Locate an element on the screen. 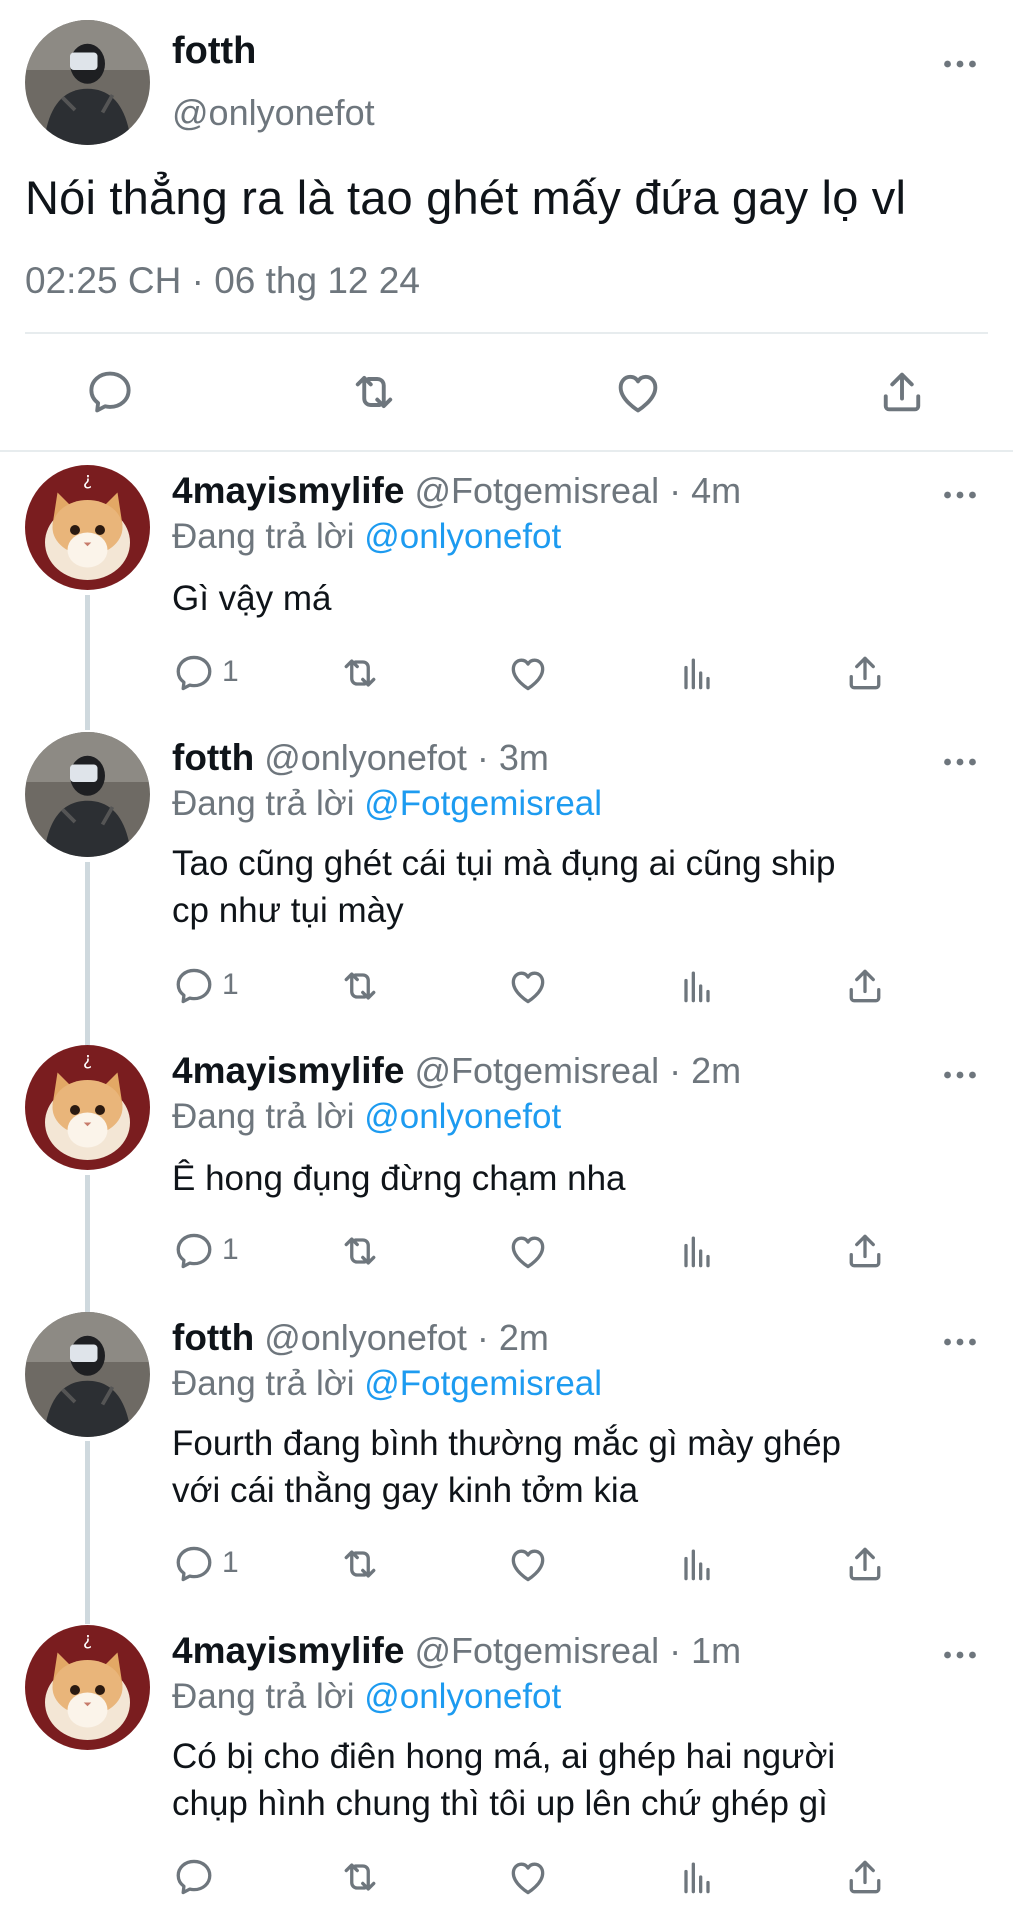  divider is located at coordinates (506, 451).